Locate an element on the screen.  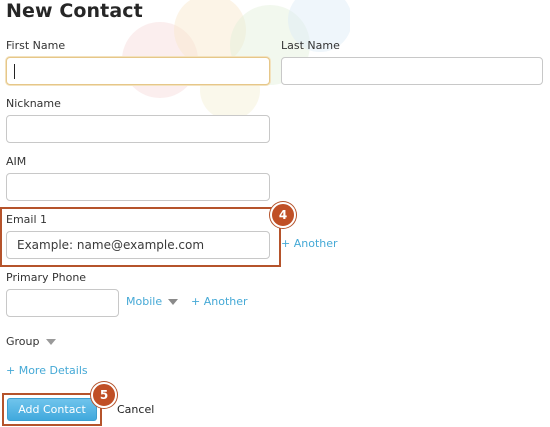
nickname-label: Nickname is located at coordinates (33, 103).